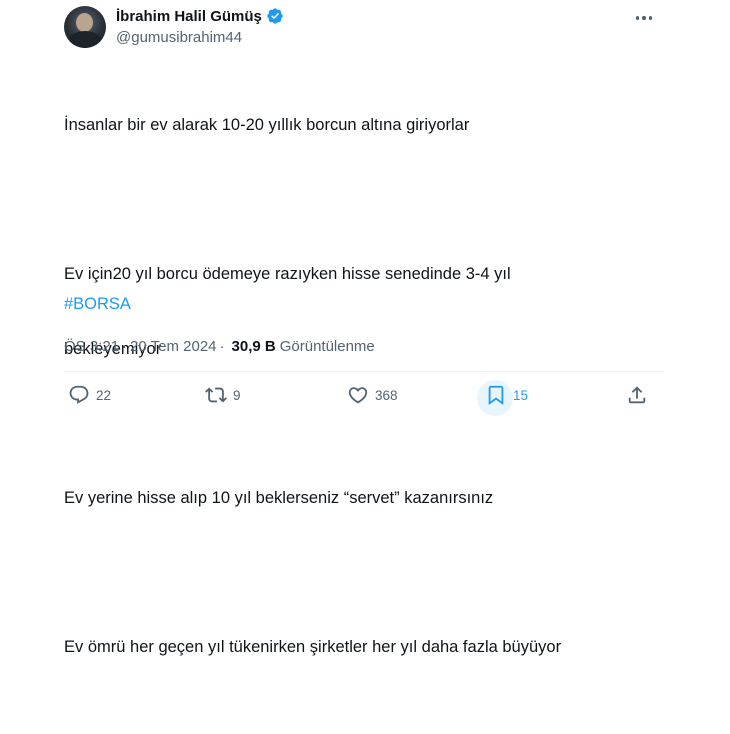 This screenshot has height=734, width=730. Describe the element at coordinates (97, 304) in the screenshot. I see `hashtag-link: #BORSA` at that location.